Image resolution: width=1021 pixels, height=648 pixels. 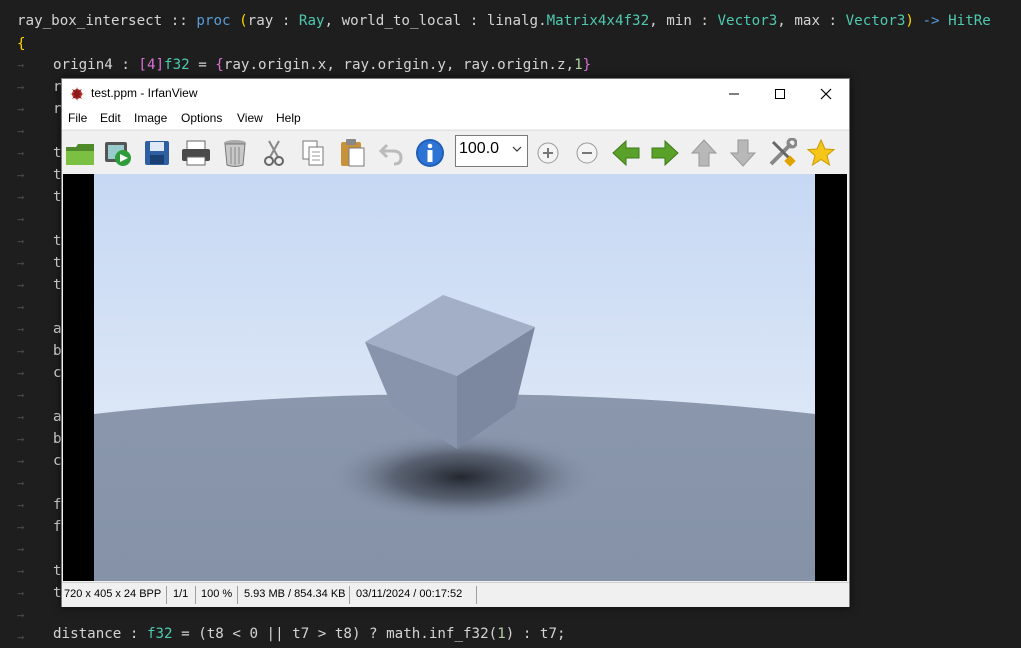 I want to click on delete-button, so click(x=235, y=153).